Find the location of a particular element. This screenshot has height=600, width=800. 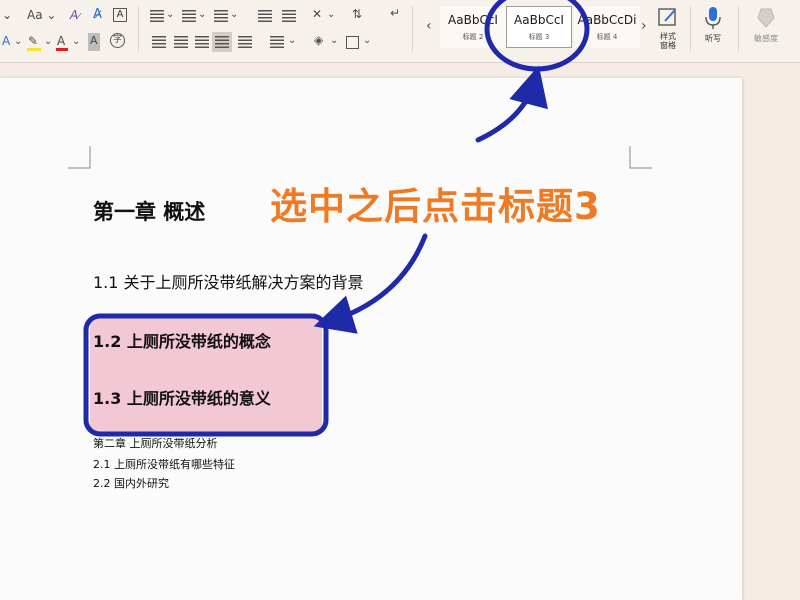

style-name: 标题 3 is located at coordinates (539, 37).